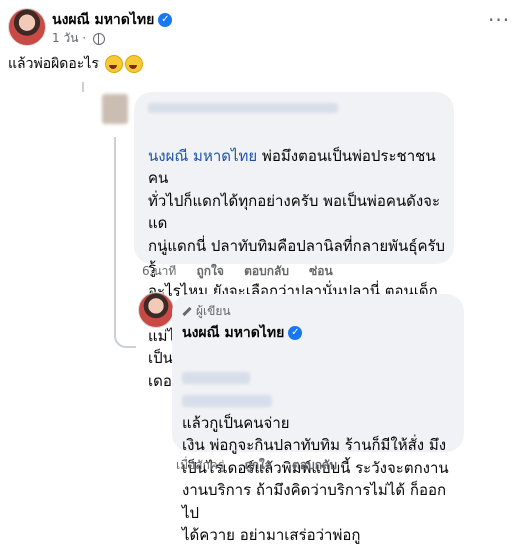 Image resolution: width=520 pixels, height=547 pixels. What do you see at coordinates (159, 271) in the screenshot?
I see `comment-time: 6 นาที` at bounding box center [159, 271].